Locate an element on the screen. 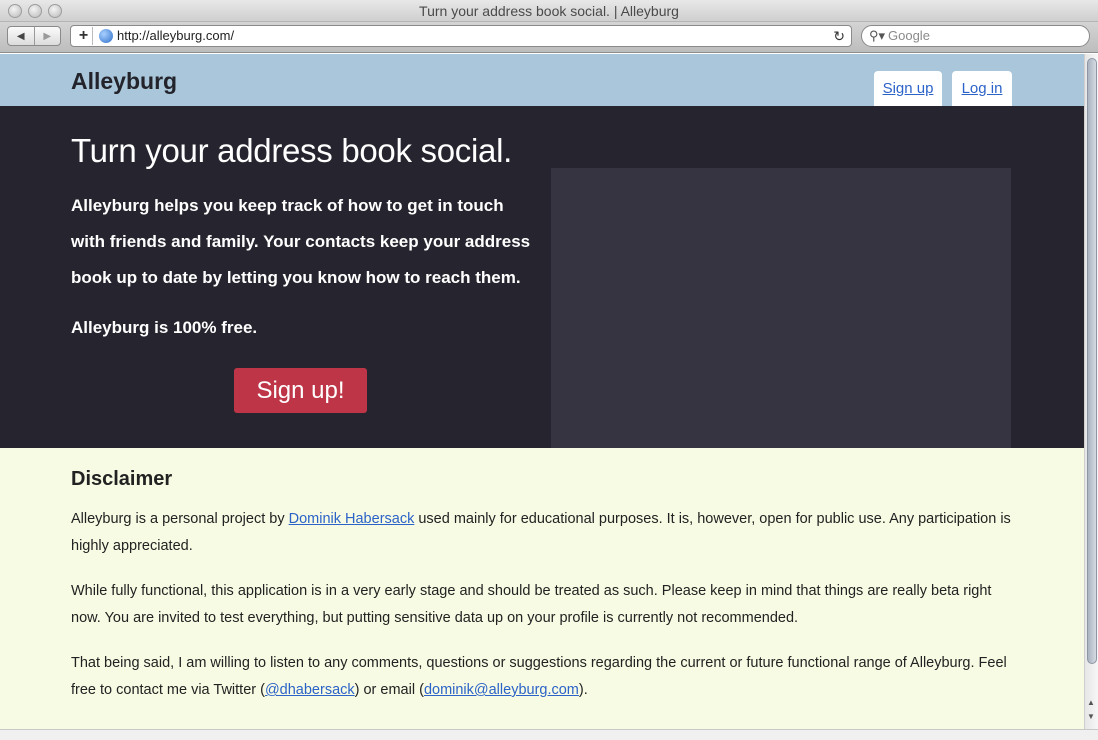  tab-sign-up: Sign up is located at coordinates (908, 89).